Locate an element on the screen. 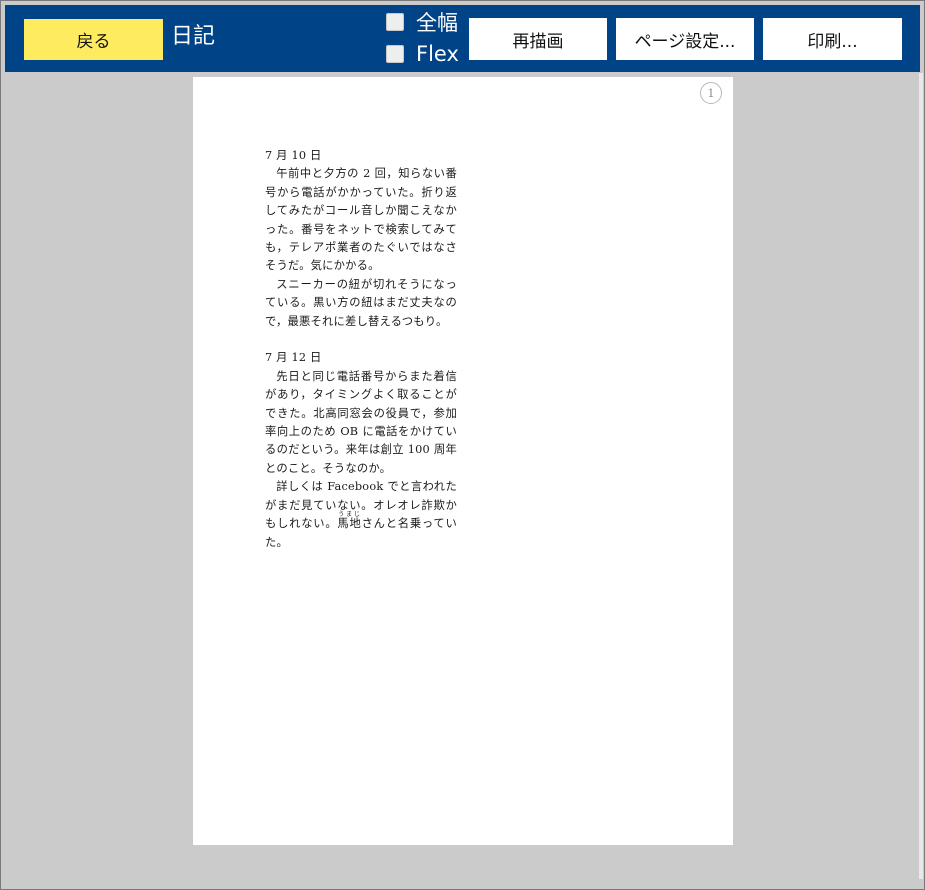 This screenshot has height=890, width=925. name-ruby: 馬地うまじ is located at coordinates (349, 521).